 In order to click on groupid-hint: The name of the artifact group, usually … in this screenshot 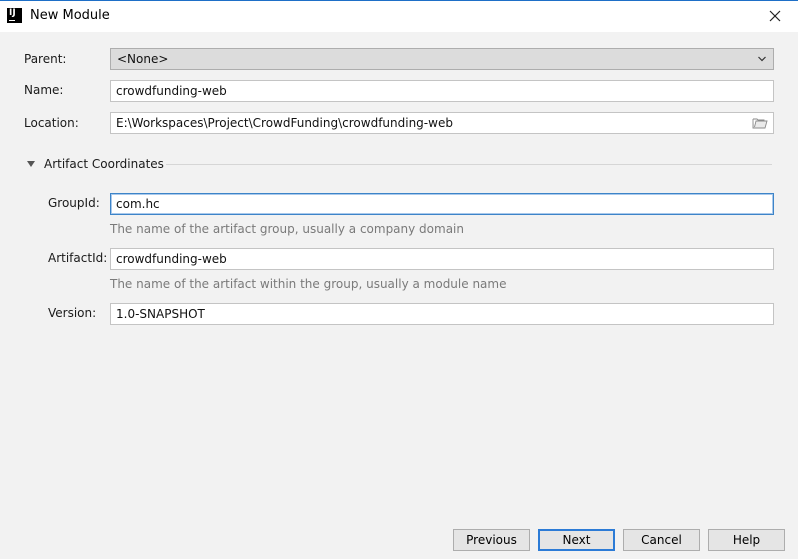, I will do `click(287, 229)`.